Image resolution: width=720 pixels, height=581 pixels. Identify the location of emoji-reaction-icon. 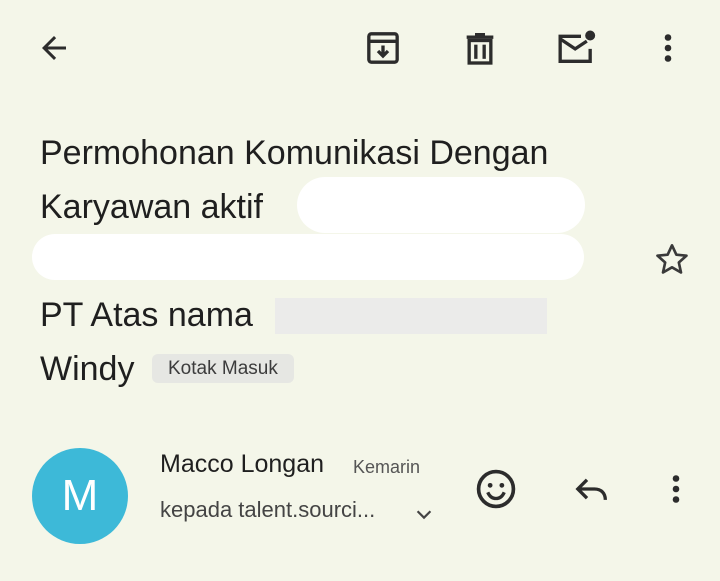
(496, 489).